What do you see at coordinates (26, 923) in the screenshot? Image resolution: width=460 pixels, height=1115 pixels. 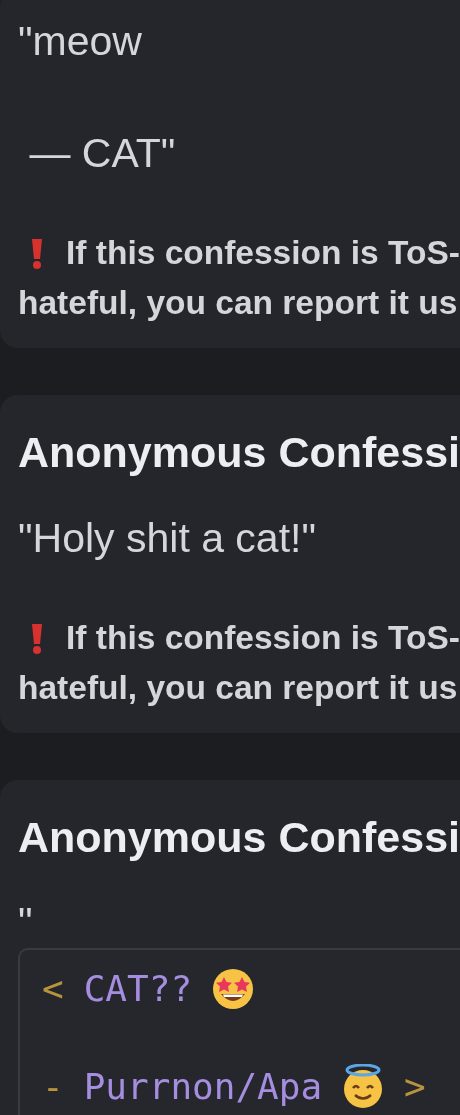 I see `confession-text: "` at bounding box center [26, 923].